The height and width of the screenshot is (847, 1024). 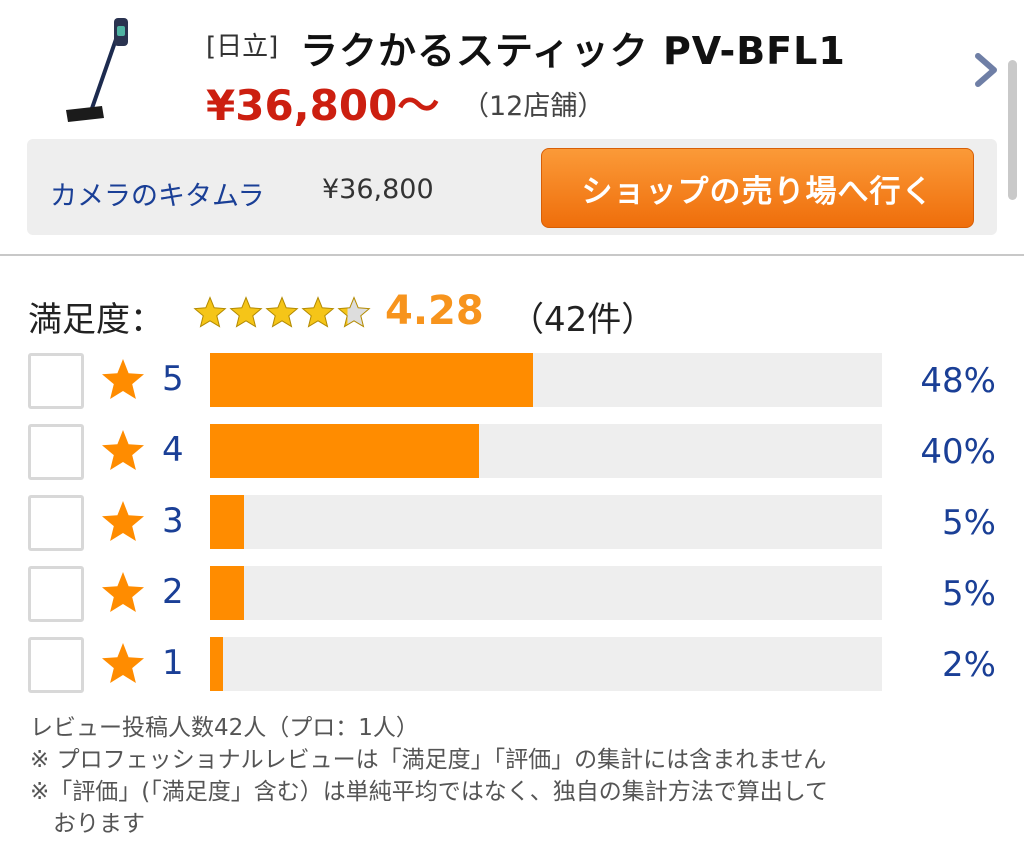 What do you see at coordinates (173, 450) in the screenshot?
I see `star-level: 4` at bounding box center [173, 450].